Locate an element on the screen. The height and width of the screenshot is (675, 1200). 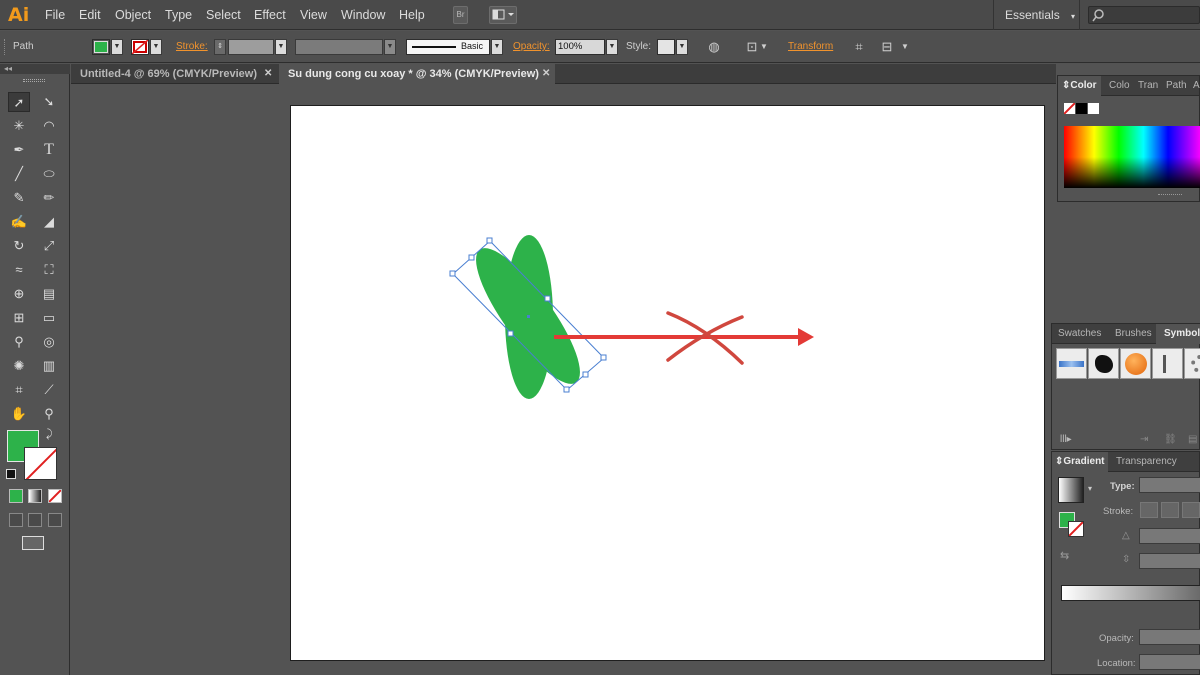
recolor-artwork-icon: ◍ is located at coordinates (714, 47).